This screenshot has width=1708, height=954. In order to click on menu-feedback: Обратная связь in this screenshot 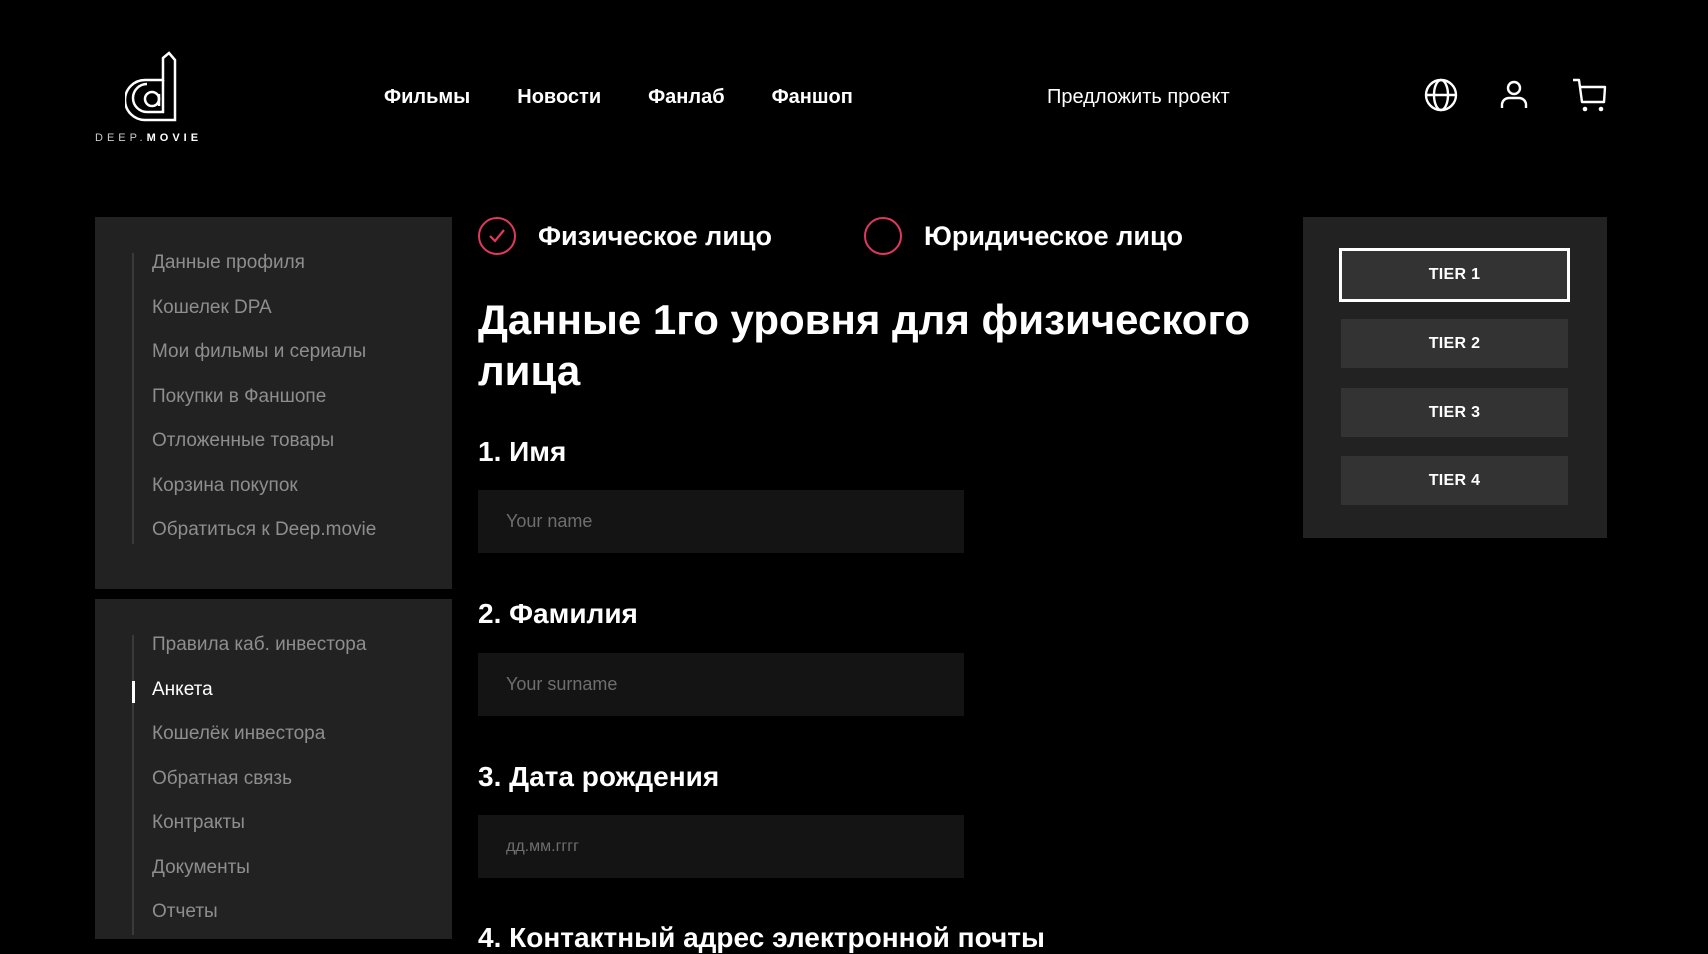, I will do `click(250, 791)`.